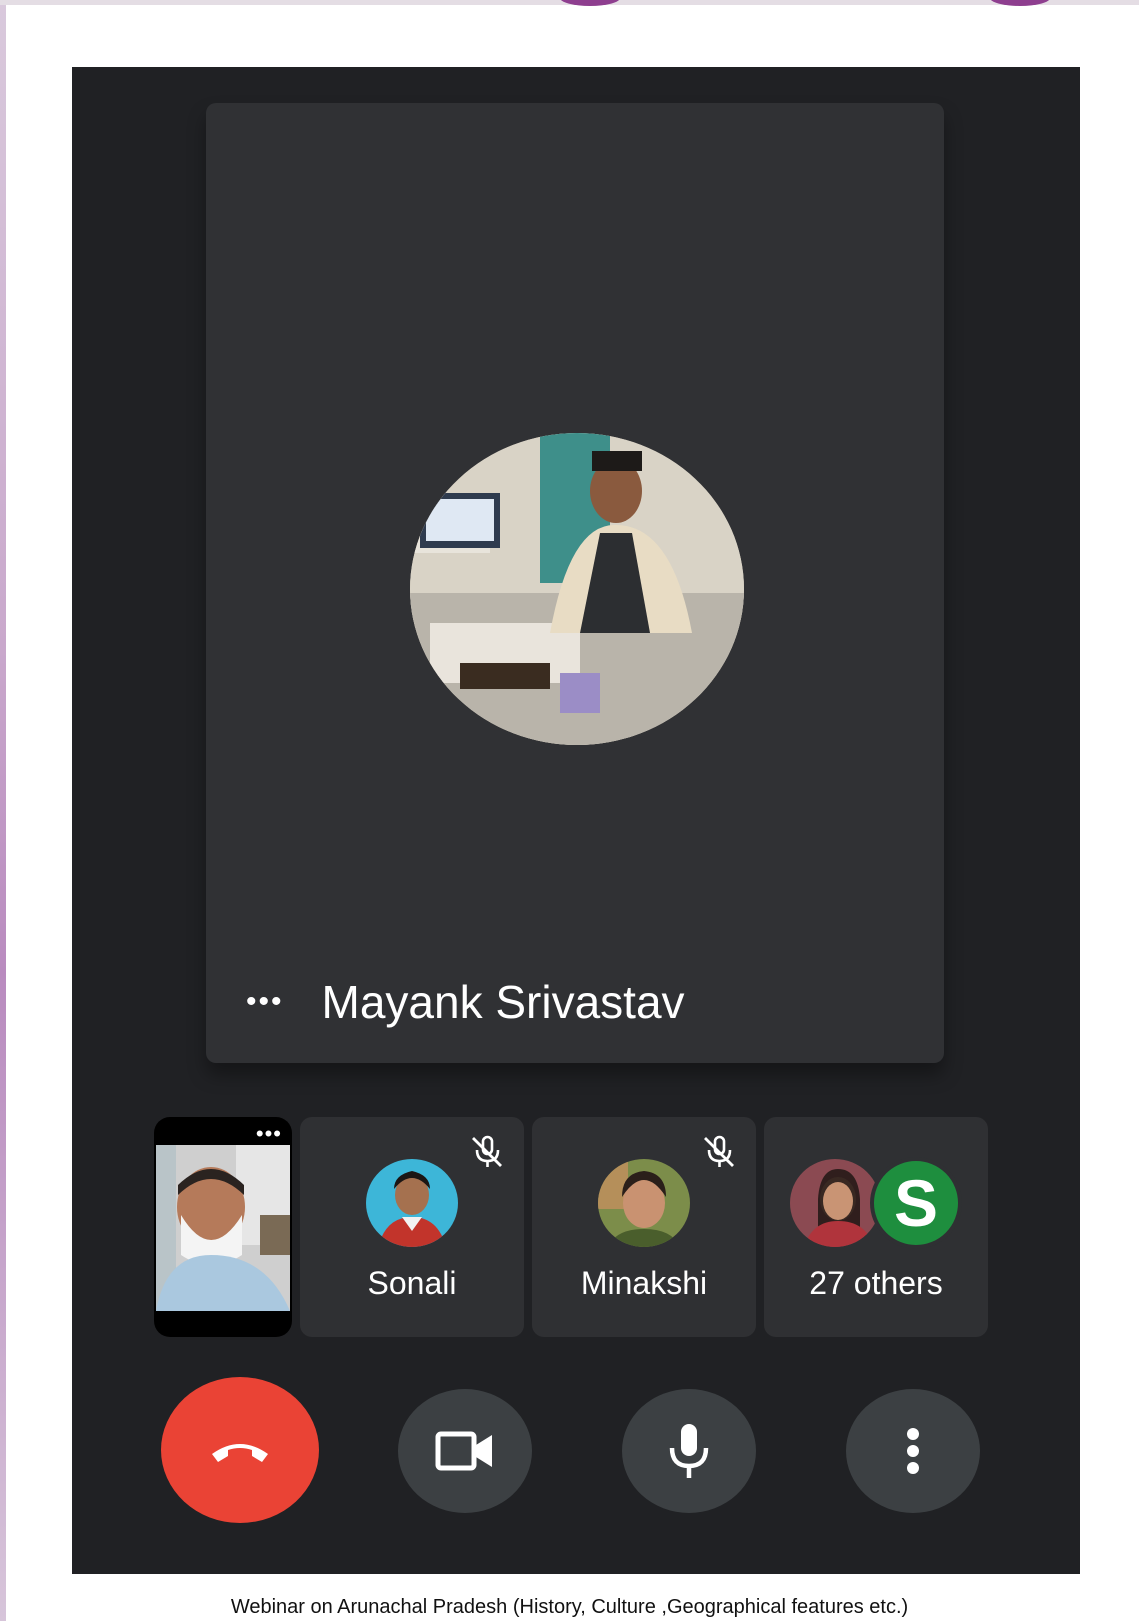  Describe the element at coordinates (876, 1283) in the screenshot. I see `others-count-label: 27 others` at that location.